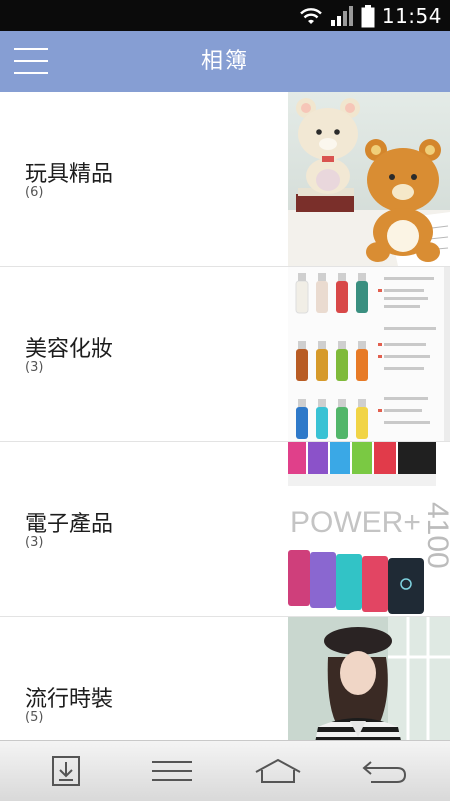 This screenshot has width=450, height=801. Describe the element at coordinates (435, 535) in the screenshot. I see `capacity-text: 4100` at that location.